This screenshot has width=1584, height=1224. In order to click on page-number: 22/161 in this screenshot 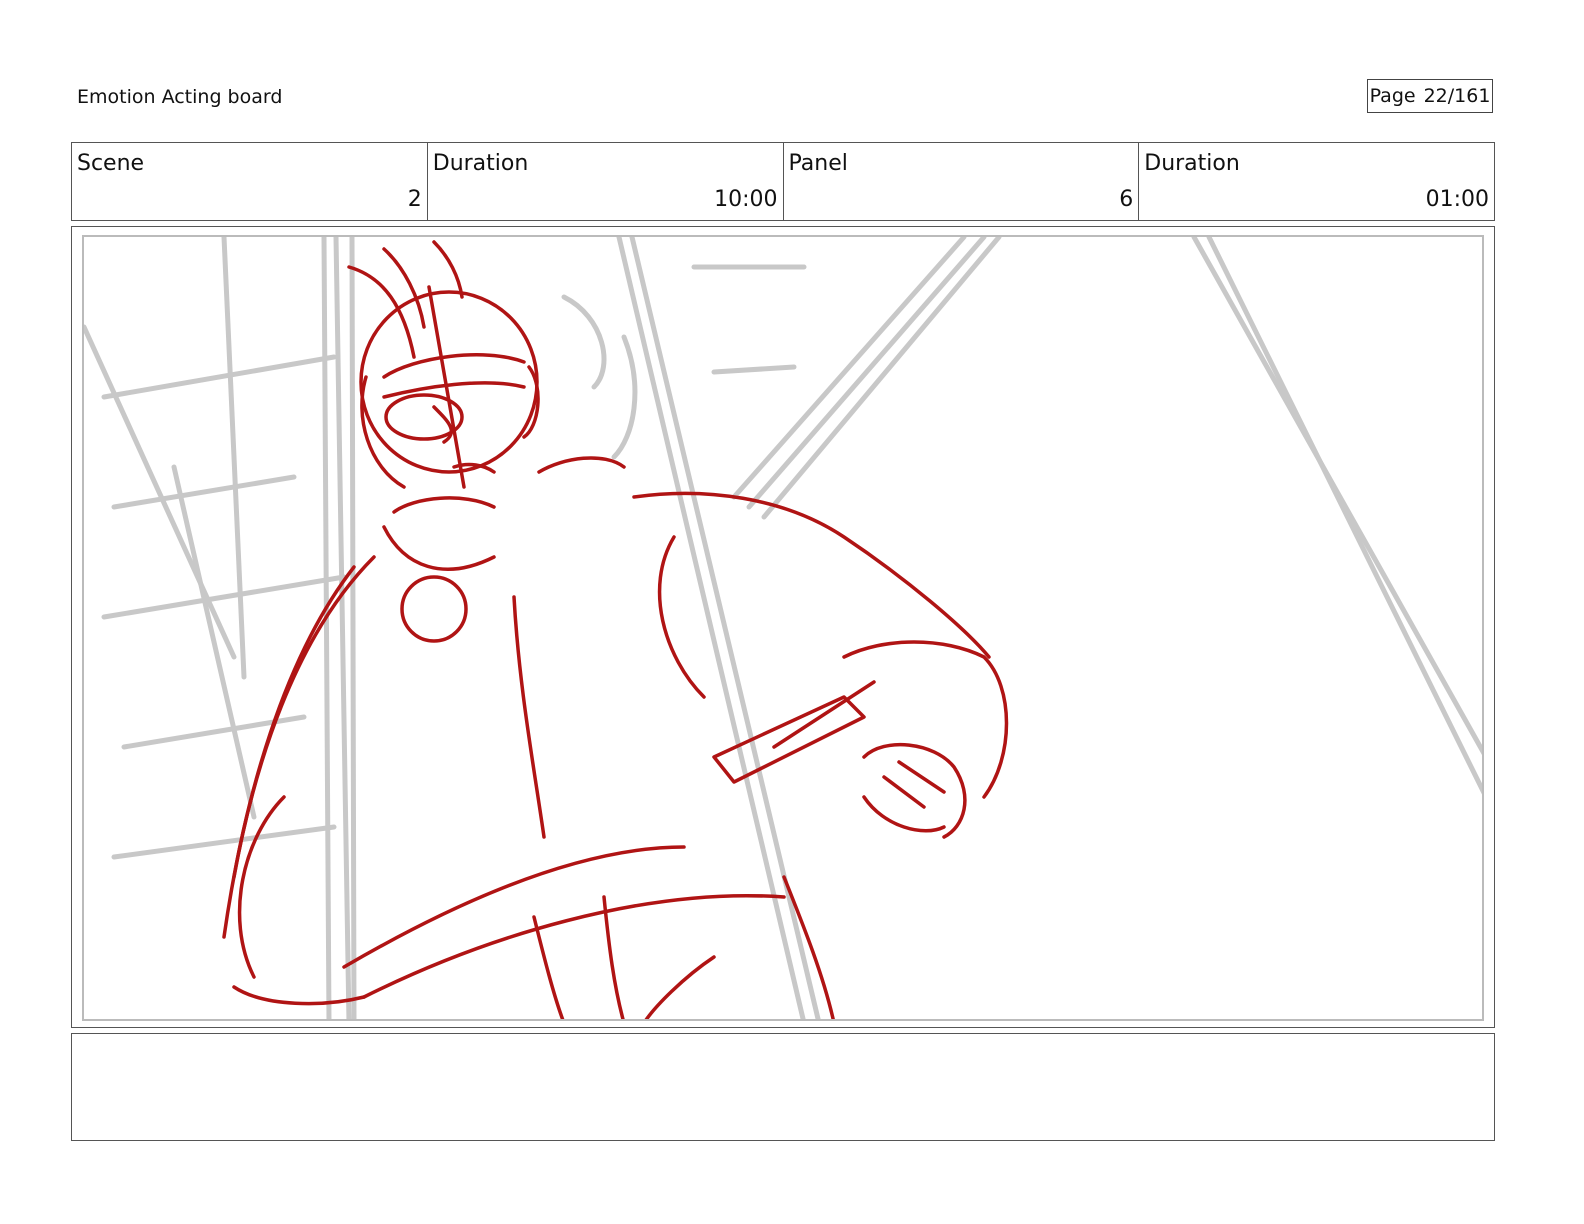, I will do `click(1457, 96)`.